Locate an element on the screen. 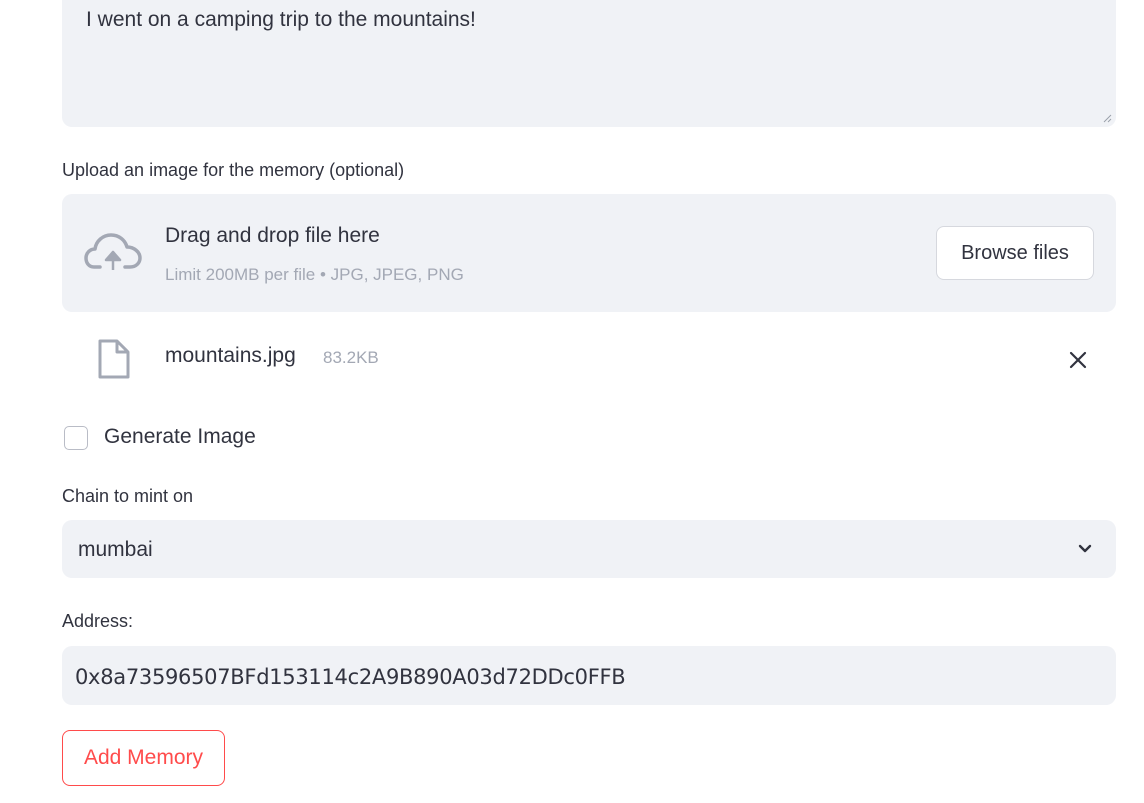 The width and height of the screenshot is (1144, 803). file-name: mountains.jpg is located at coordinates (230, 355).